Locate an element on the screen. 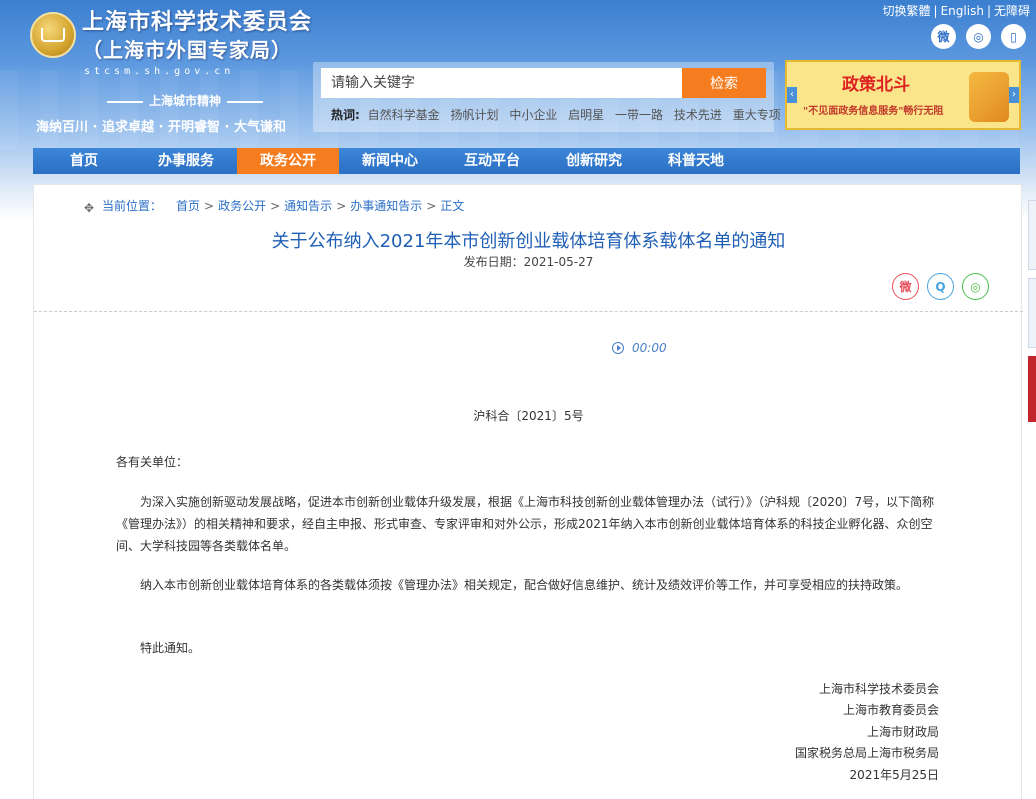  side-red-tab is located at coordinates (1032, 389).